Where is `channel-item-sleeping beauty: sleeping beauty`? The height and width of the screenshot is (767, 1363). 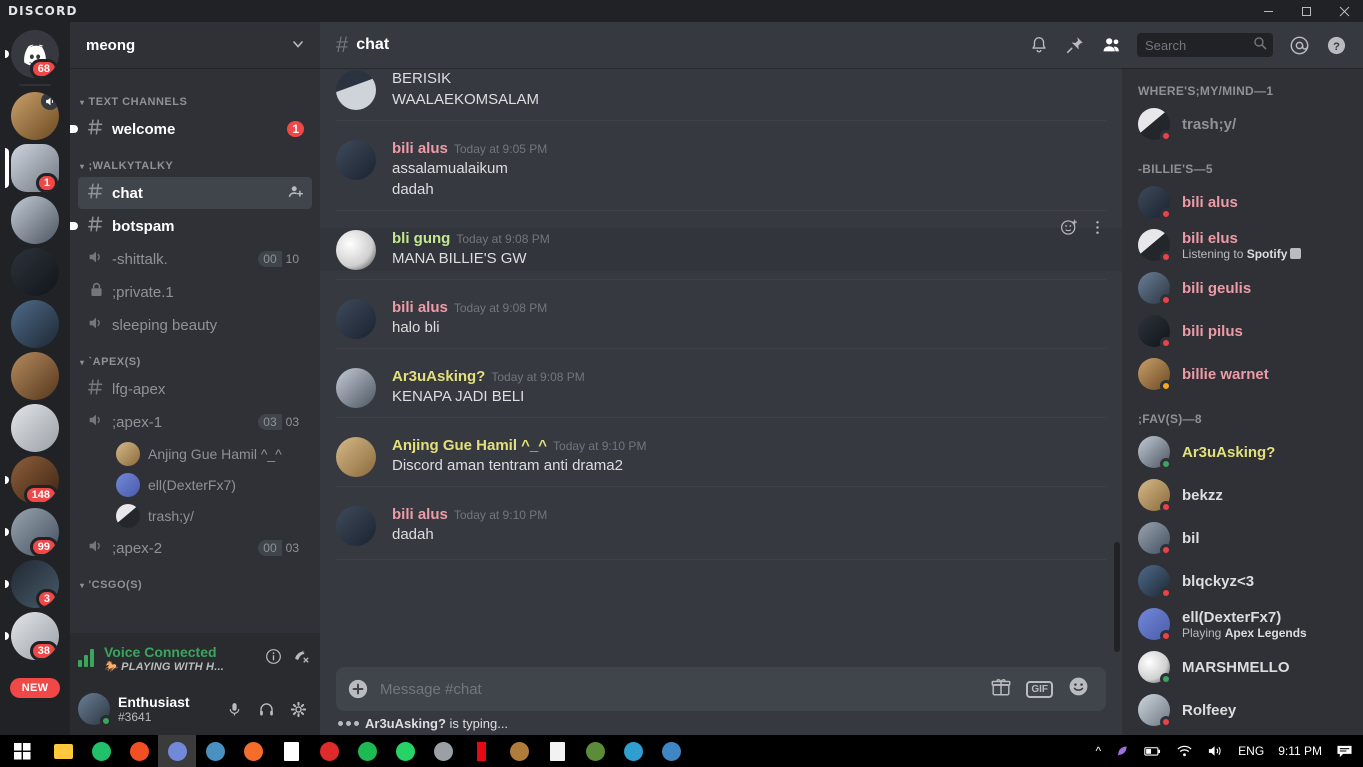 channel-item-sleeping beauty: sleeping beauty is located at coordinates (195, 325).